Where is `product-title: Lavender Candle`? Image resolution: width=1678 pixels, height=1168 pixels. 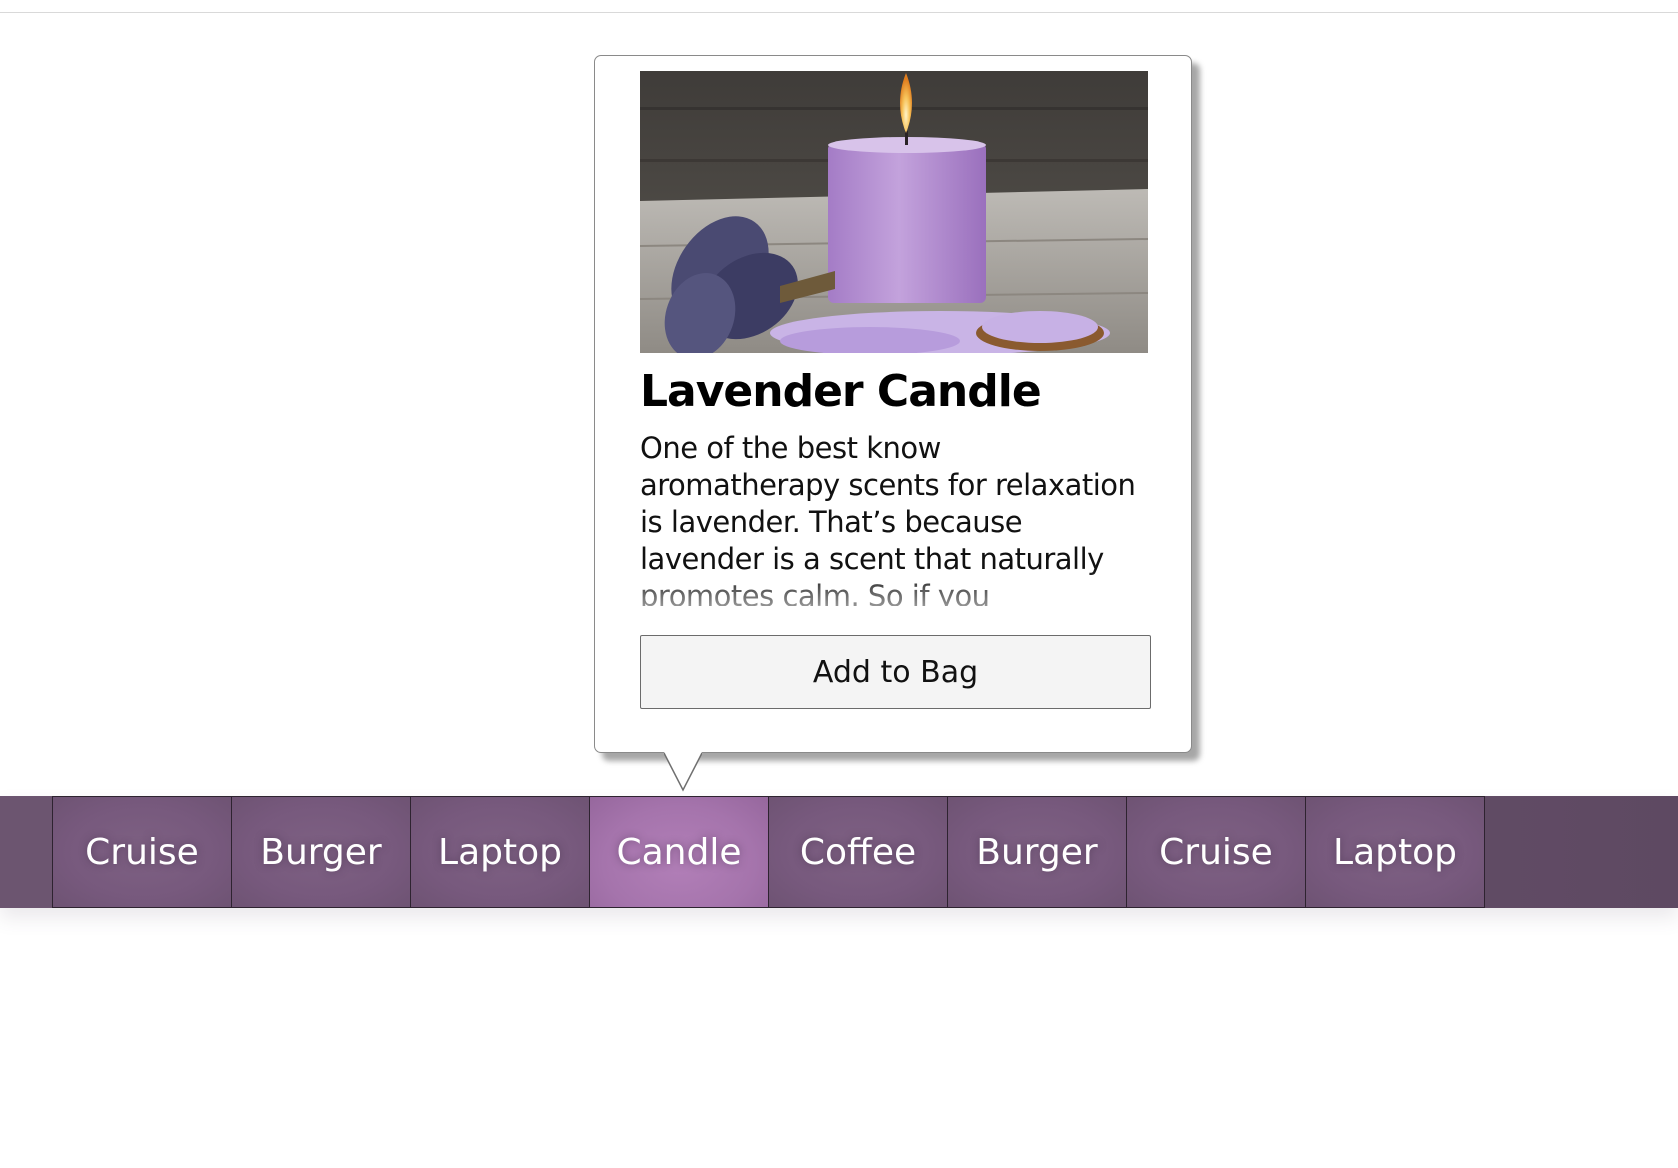 product-title: Lavender Candle is located at coordinates (841, 391).